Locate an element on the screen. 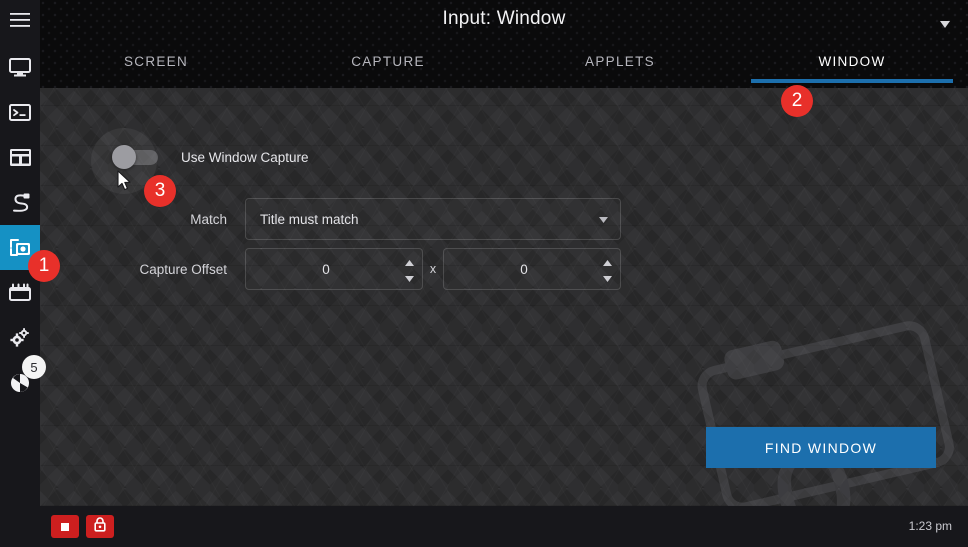 The width and height of the screenshot is (968, 547). offset-separator: x is located at coordinates (433, 269).